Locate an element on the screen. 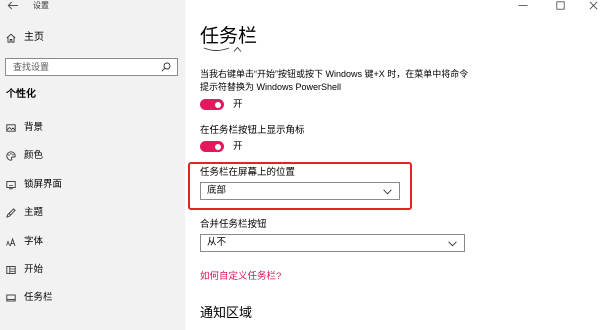 Image resolution: width=600 pixels, height=330 pixels. sidebar-item-taskbar: 任务栏 is located at coordinates (92, 298).